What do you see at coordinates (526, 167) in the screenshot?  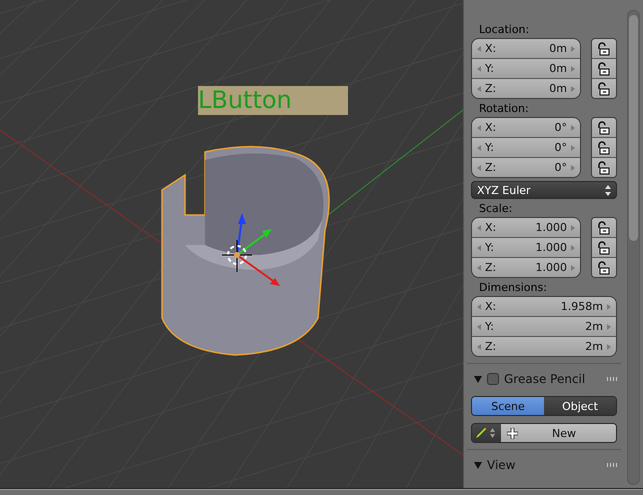 I see `number-field: Z: 0°` at bounding box center [526, 167].